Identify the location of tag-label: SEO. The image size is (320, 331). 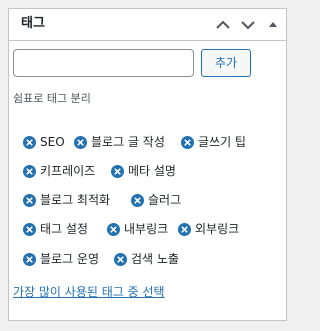
(52, 142).